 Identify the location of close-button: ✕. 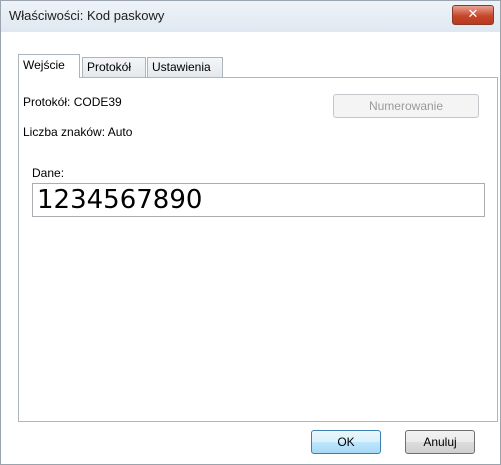
(473, 15).